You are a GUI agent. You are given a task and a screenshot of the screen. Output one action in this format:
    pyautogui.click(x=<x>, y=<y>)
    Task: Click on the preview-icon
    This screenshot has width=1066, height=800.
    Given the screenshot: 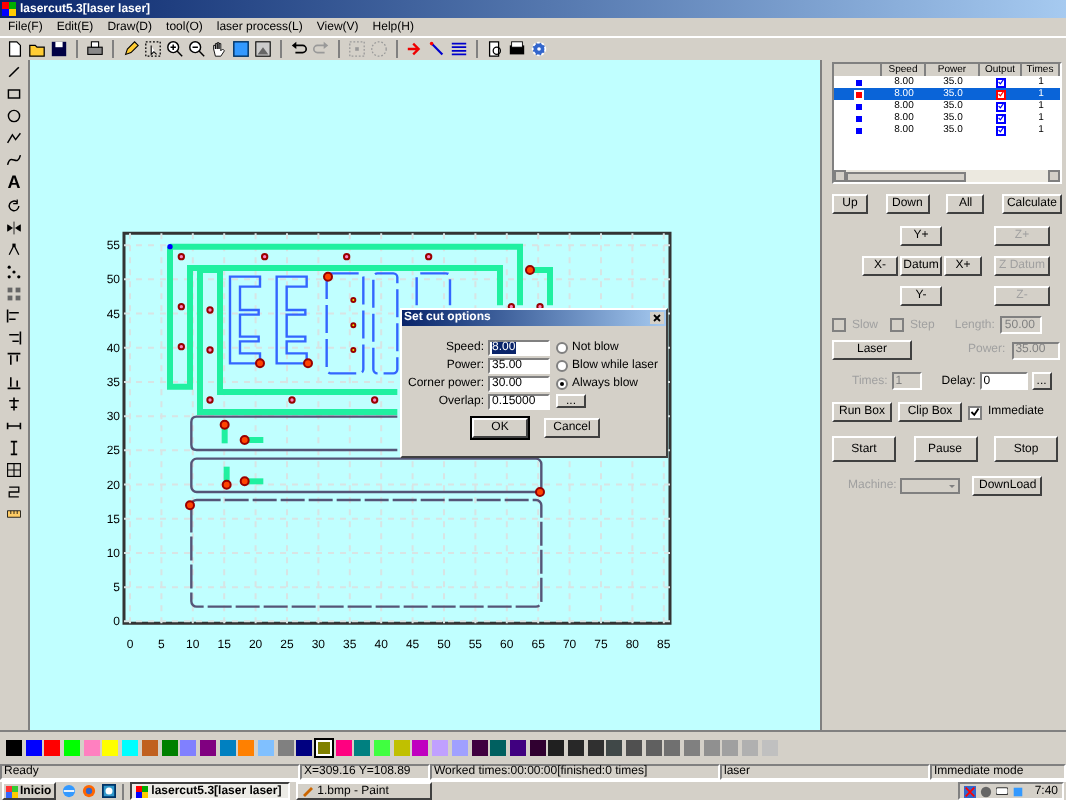 What is the action you would take?
    pyautogui.click(x=495, y=49)
    